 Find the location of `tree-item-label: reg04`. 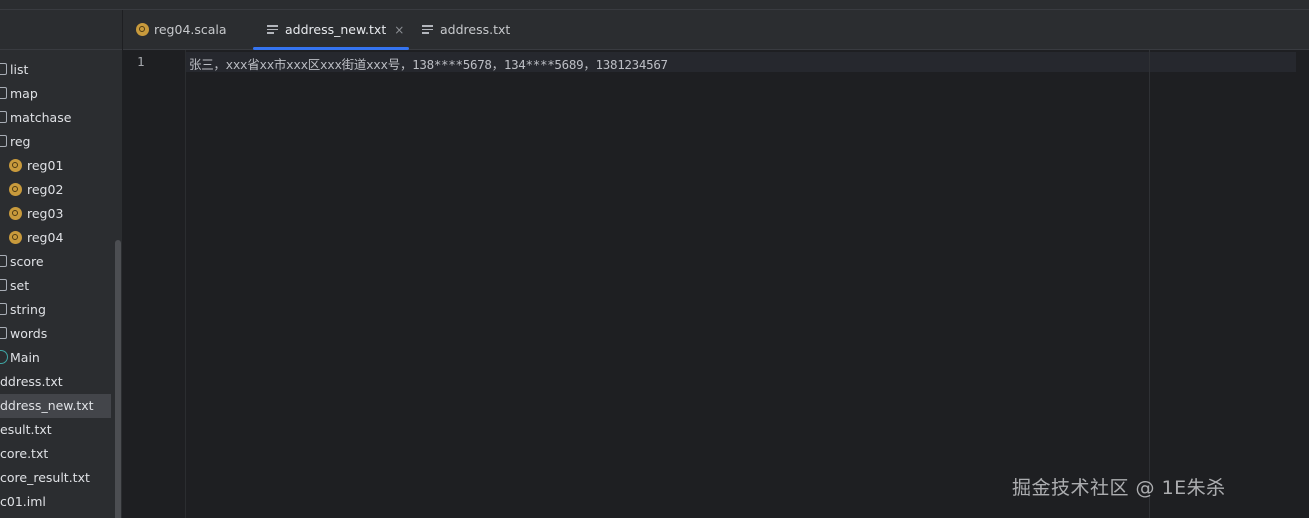

tree-item-label: reg04 is located at coordinates (45, 237).